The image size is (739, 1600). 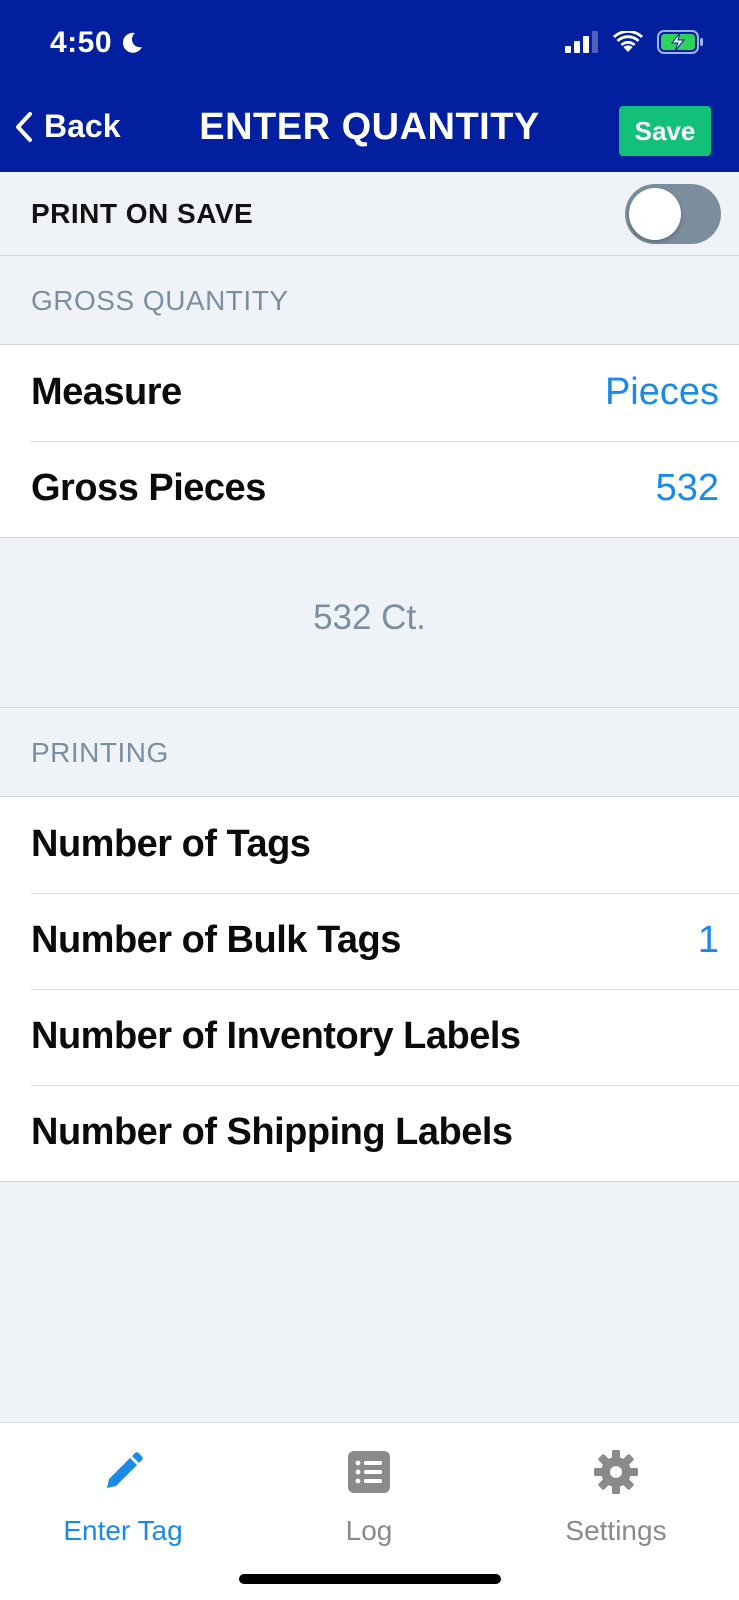 What do you see at coordinates (655, 214) in the screenshot?
I see `toggle-knob` at bounding box center [655, 214].